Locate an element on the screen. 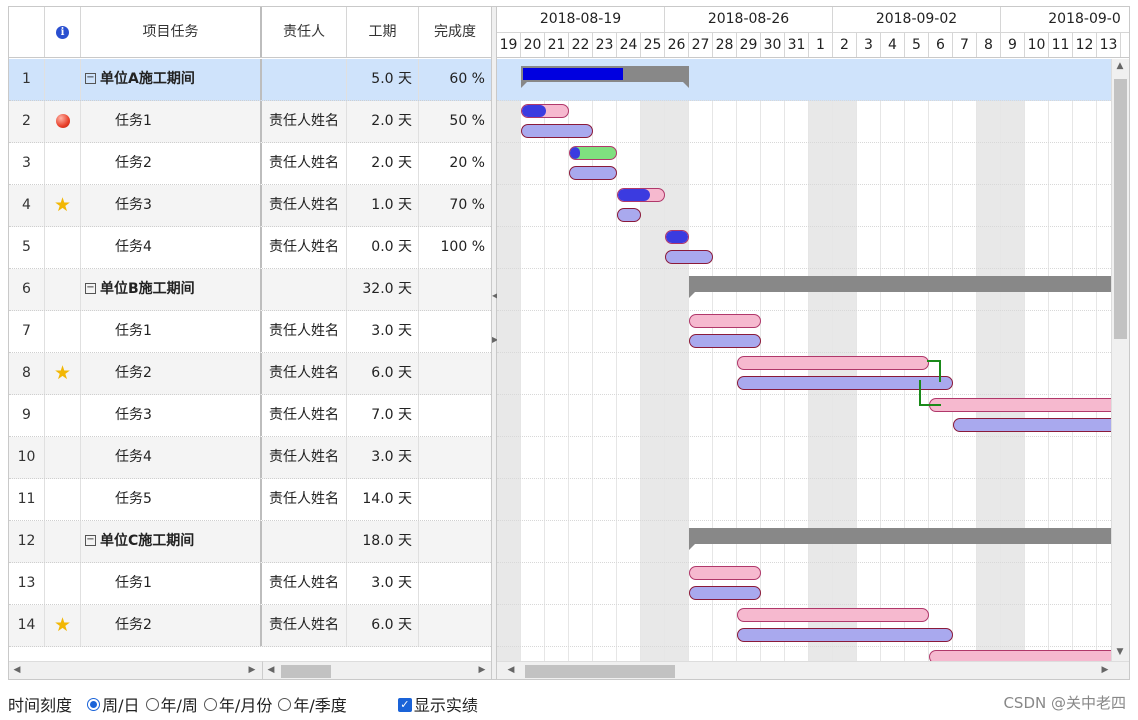 Image resolution: width=1138 pixels, height=720 pixels. grid-hscroll-thumb is located at coordinates (306, 671).